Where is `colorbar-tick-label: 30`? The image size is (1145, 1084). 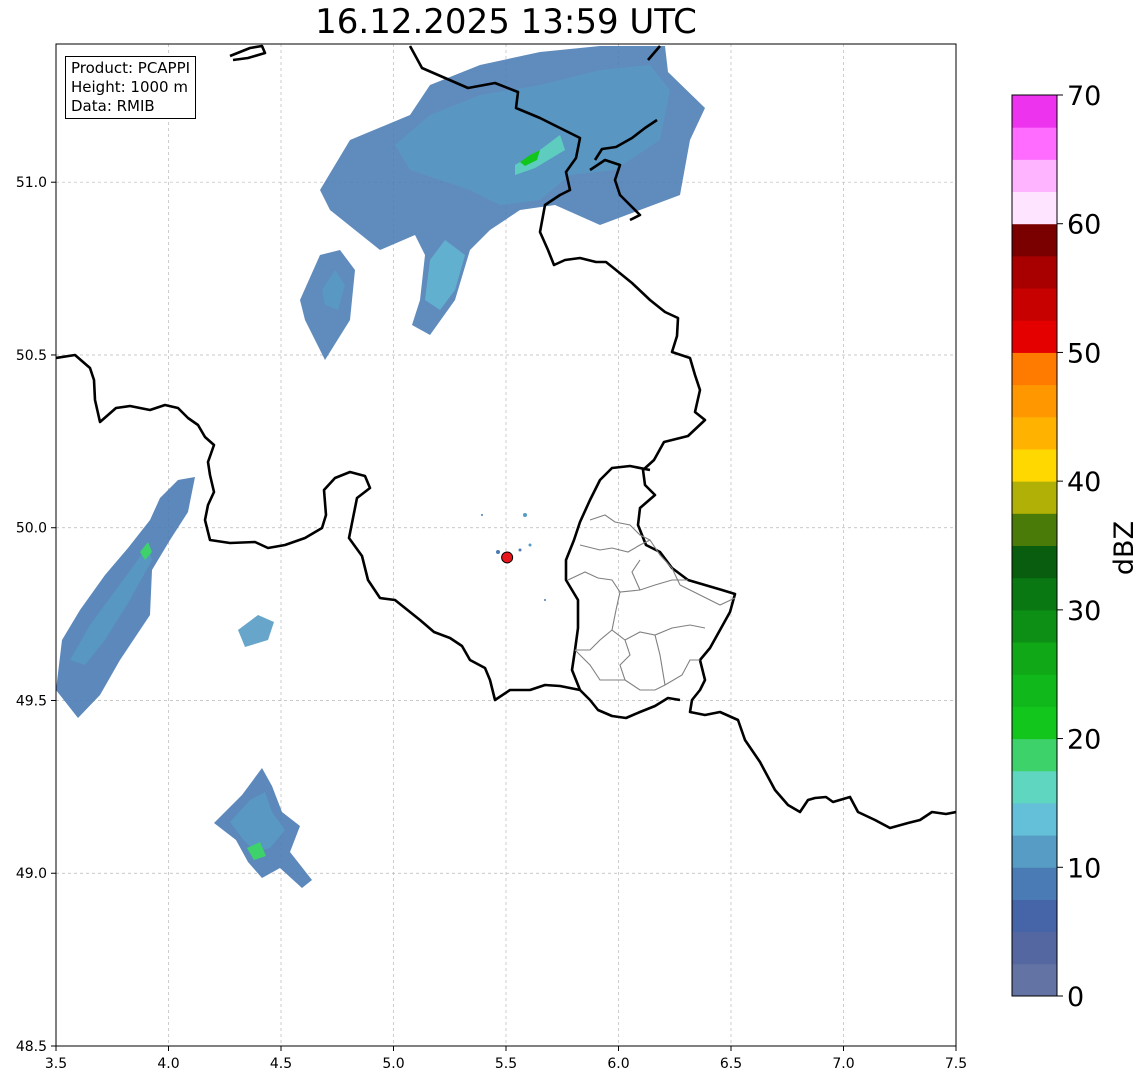
colorbar-tick-label: 30 is located at coordinates (1084, 611).